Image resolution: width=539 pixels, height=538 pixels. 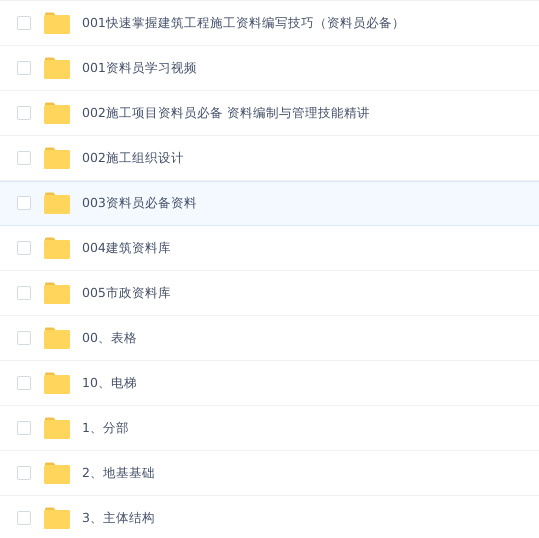 I want to click on folder-name: 2、地基基础, so click(x=118, y=473).